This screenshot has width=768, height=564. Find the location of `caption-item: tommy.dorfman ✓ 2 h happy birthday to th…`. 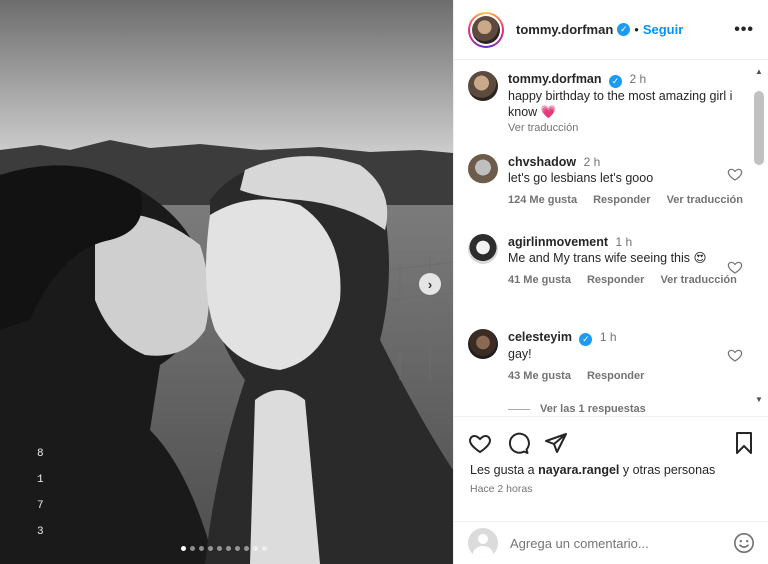

caption-item: tommy.dorfman ✓ 2 h happy birthday to th… is located at coordinates (605, 103).